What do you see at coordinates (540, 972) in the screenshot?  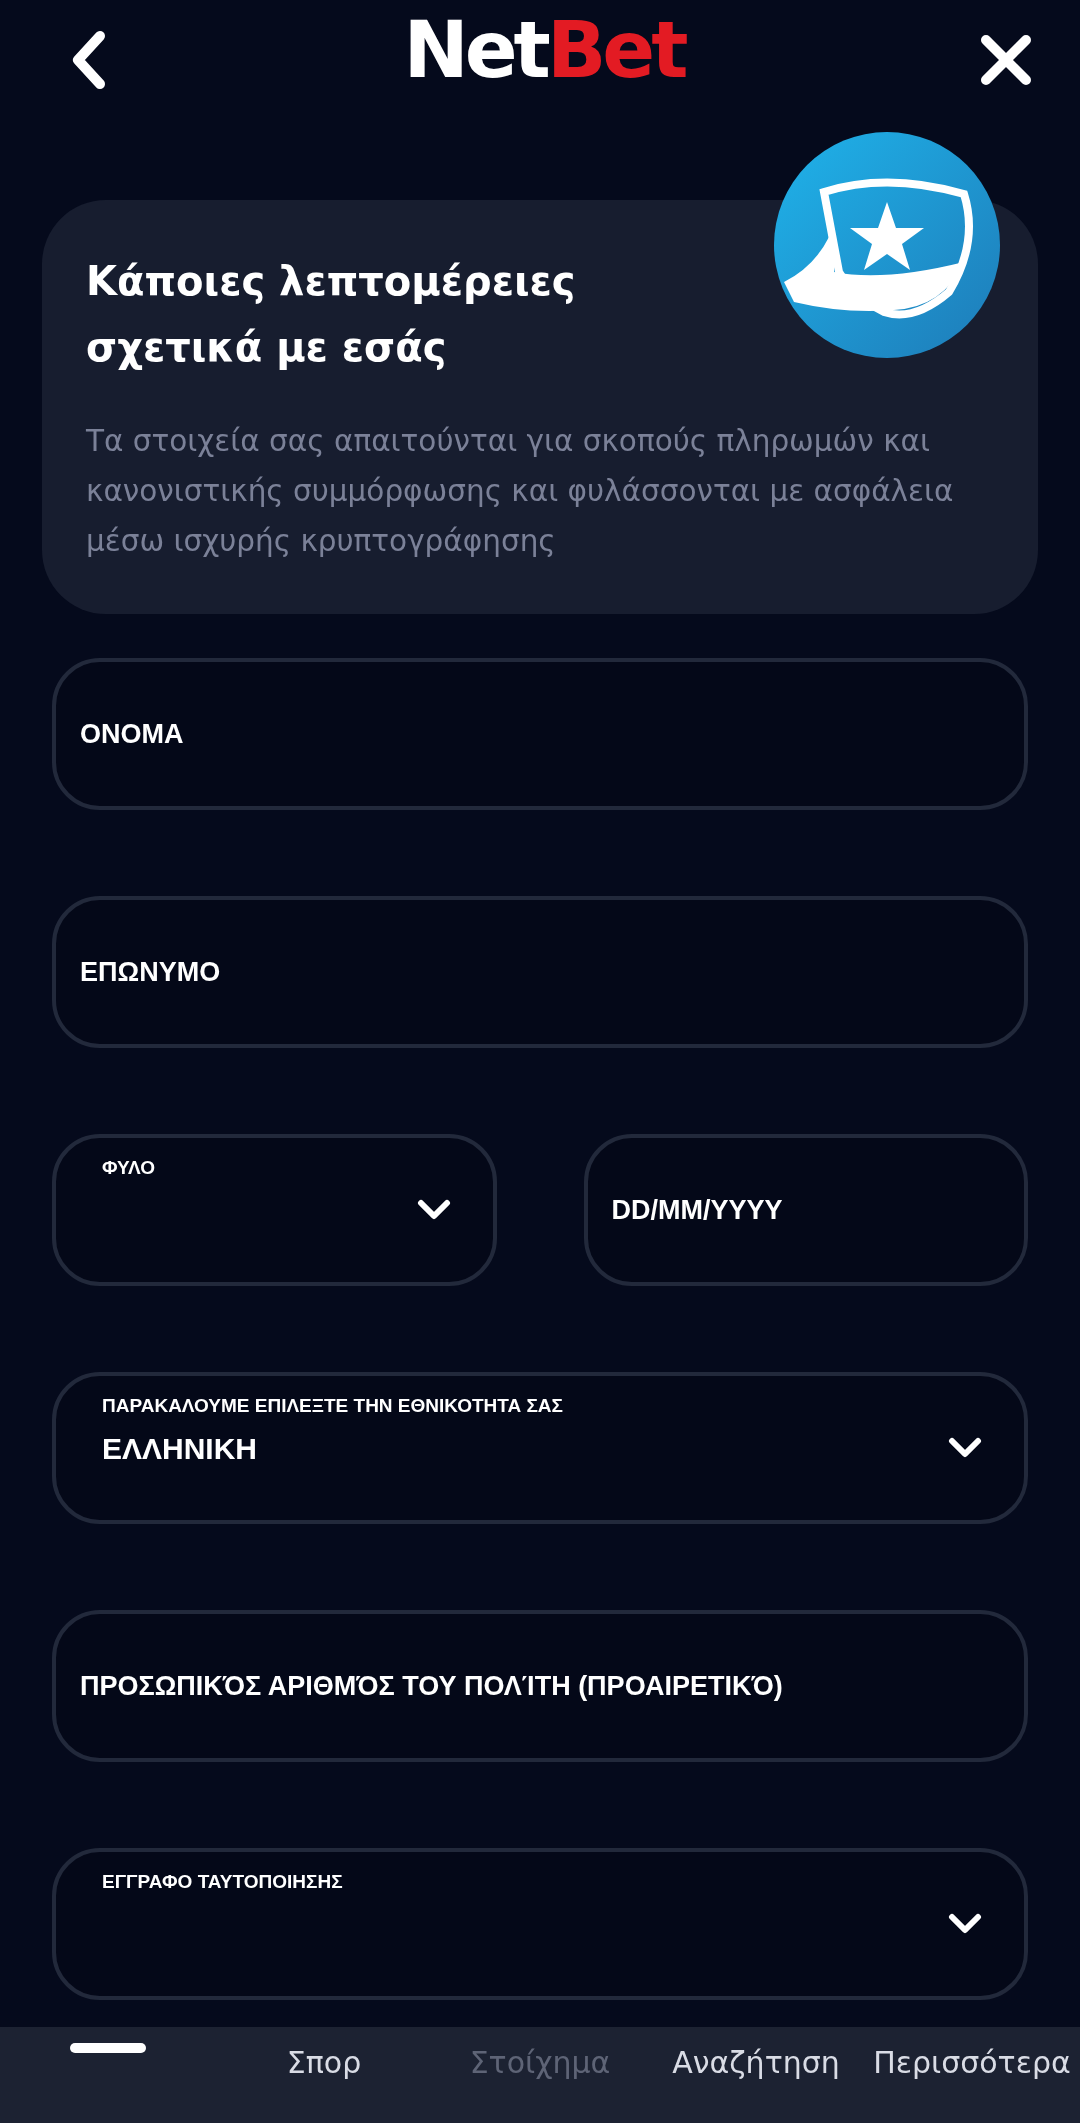 I see `text-field: ΕΠΩΝΥΜΟ` at bounding box center [540, 972].